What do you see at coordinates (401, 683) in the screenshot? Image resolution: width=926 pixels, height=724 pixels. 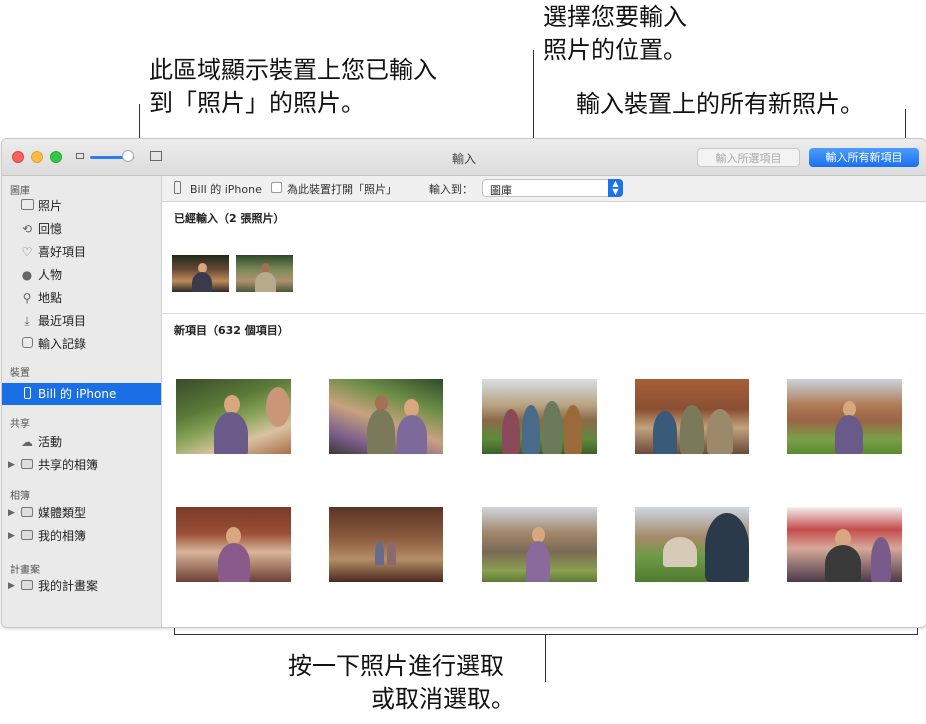 I see `callout-select-photos: 按一下照片進行選取 或取消選取。` at bounding box center [401, 683].